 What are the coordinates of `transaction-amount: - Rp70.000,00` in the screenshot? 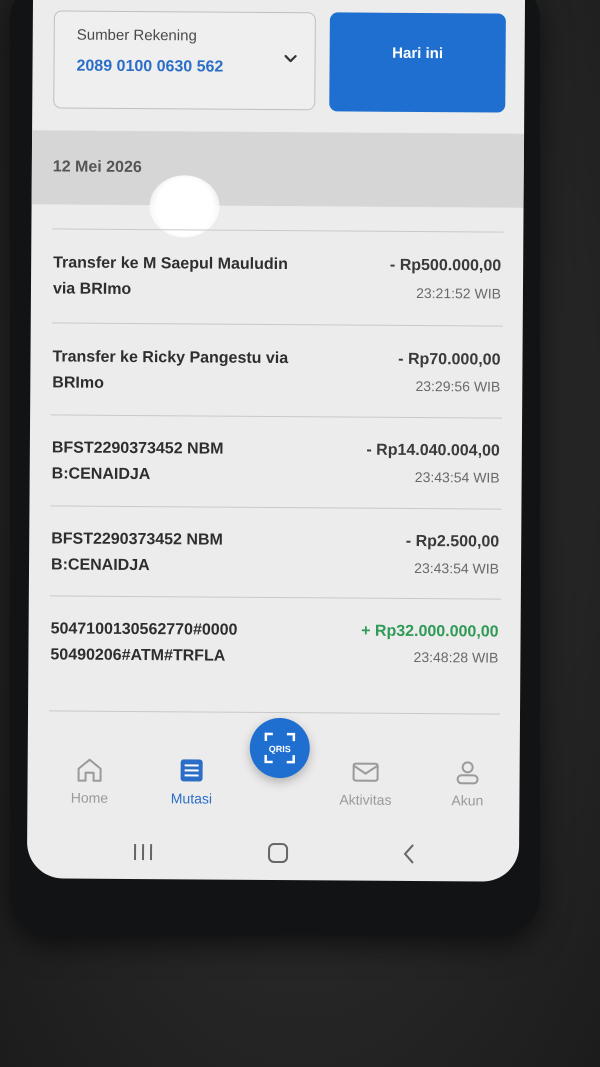 It's located at (449, 359).